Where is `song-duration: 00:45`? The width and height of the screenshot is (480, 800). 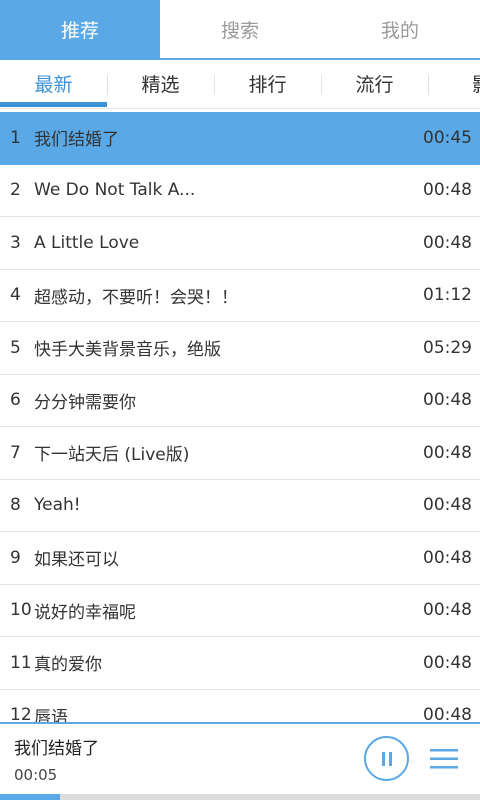 song-duration: 00:45 is located at coordinates (447, 137).